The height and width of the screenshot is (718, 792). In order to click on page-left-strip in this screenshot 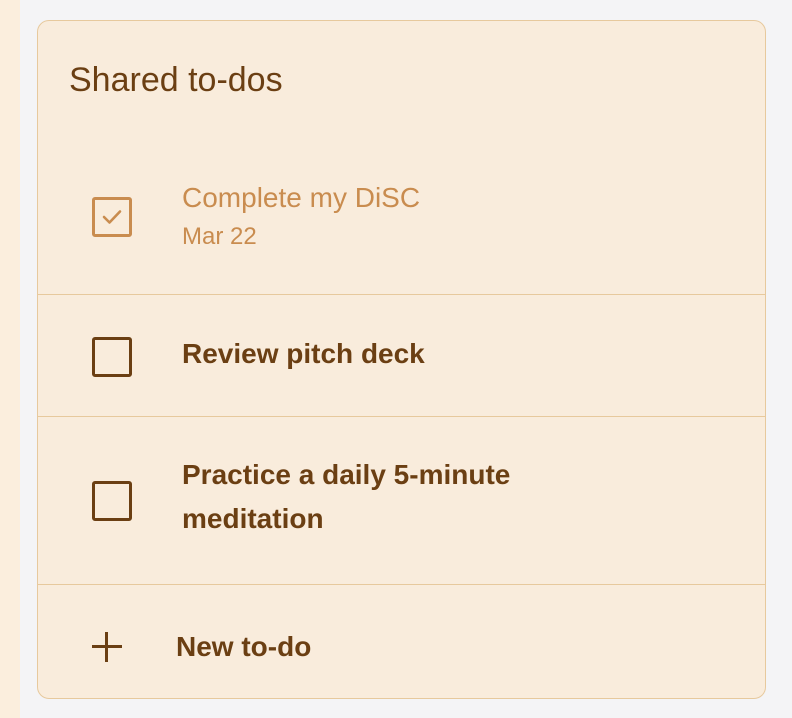, I will do `click(10, 359)`.